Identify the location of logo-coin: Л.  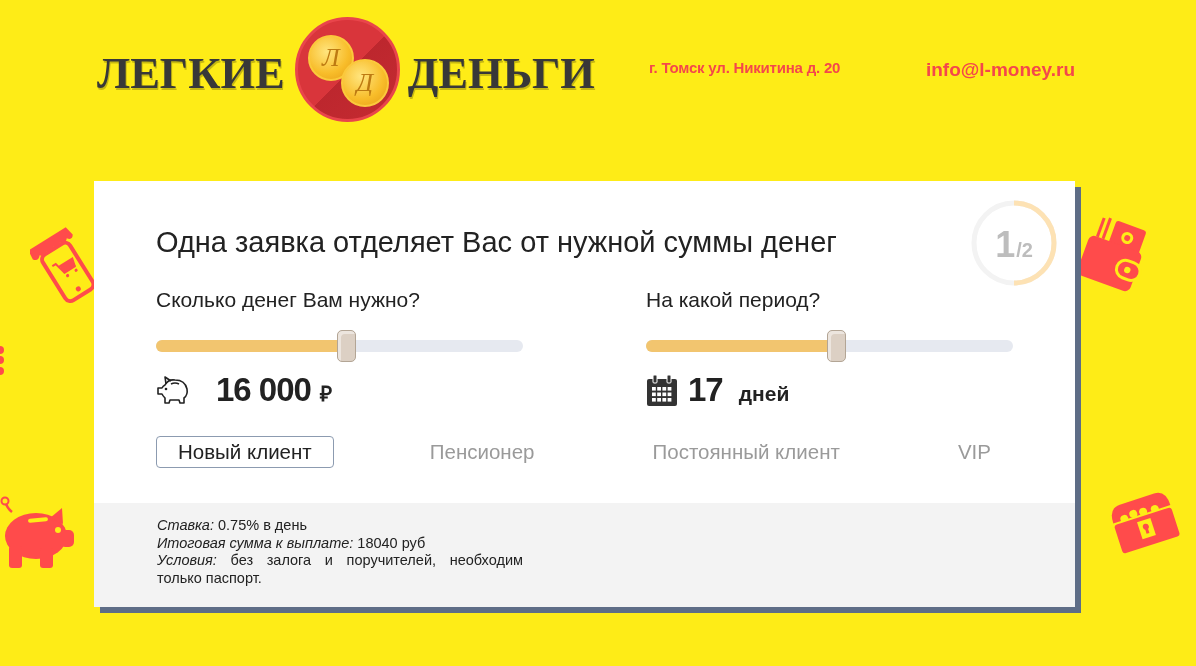
(330, 58).